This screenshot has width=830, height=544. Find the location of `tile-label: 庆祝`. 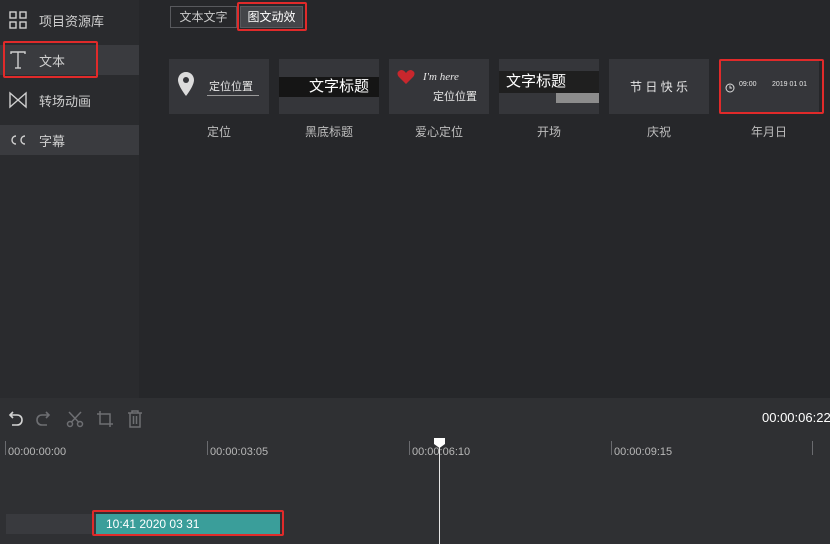

tile-label: 庆祝 is located at coordinates (658, 132).